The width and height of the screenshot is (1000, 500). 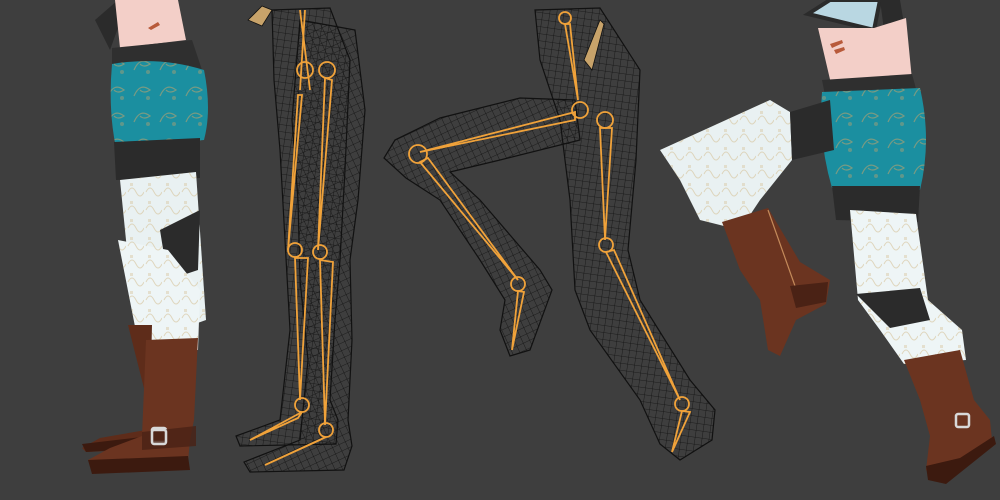 I want to click on mesh-hand, so click(x=260, y=16).